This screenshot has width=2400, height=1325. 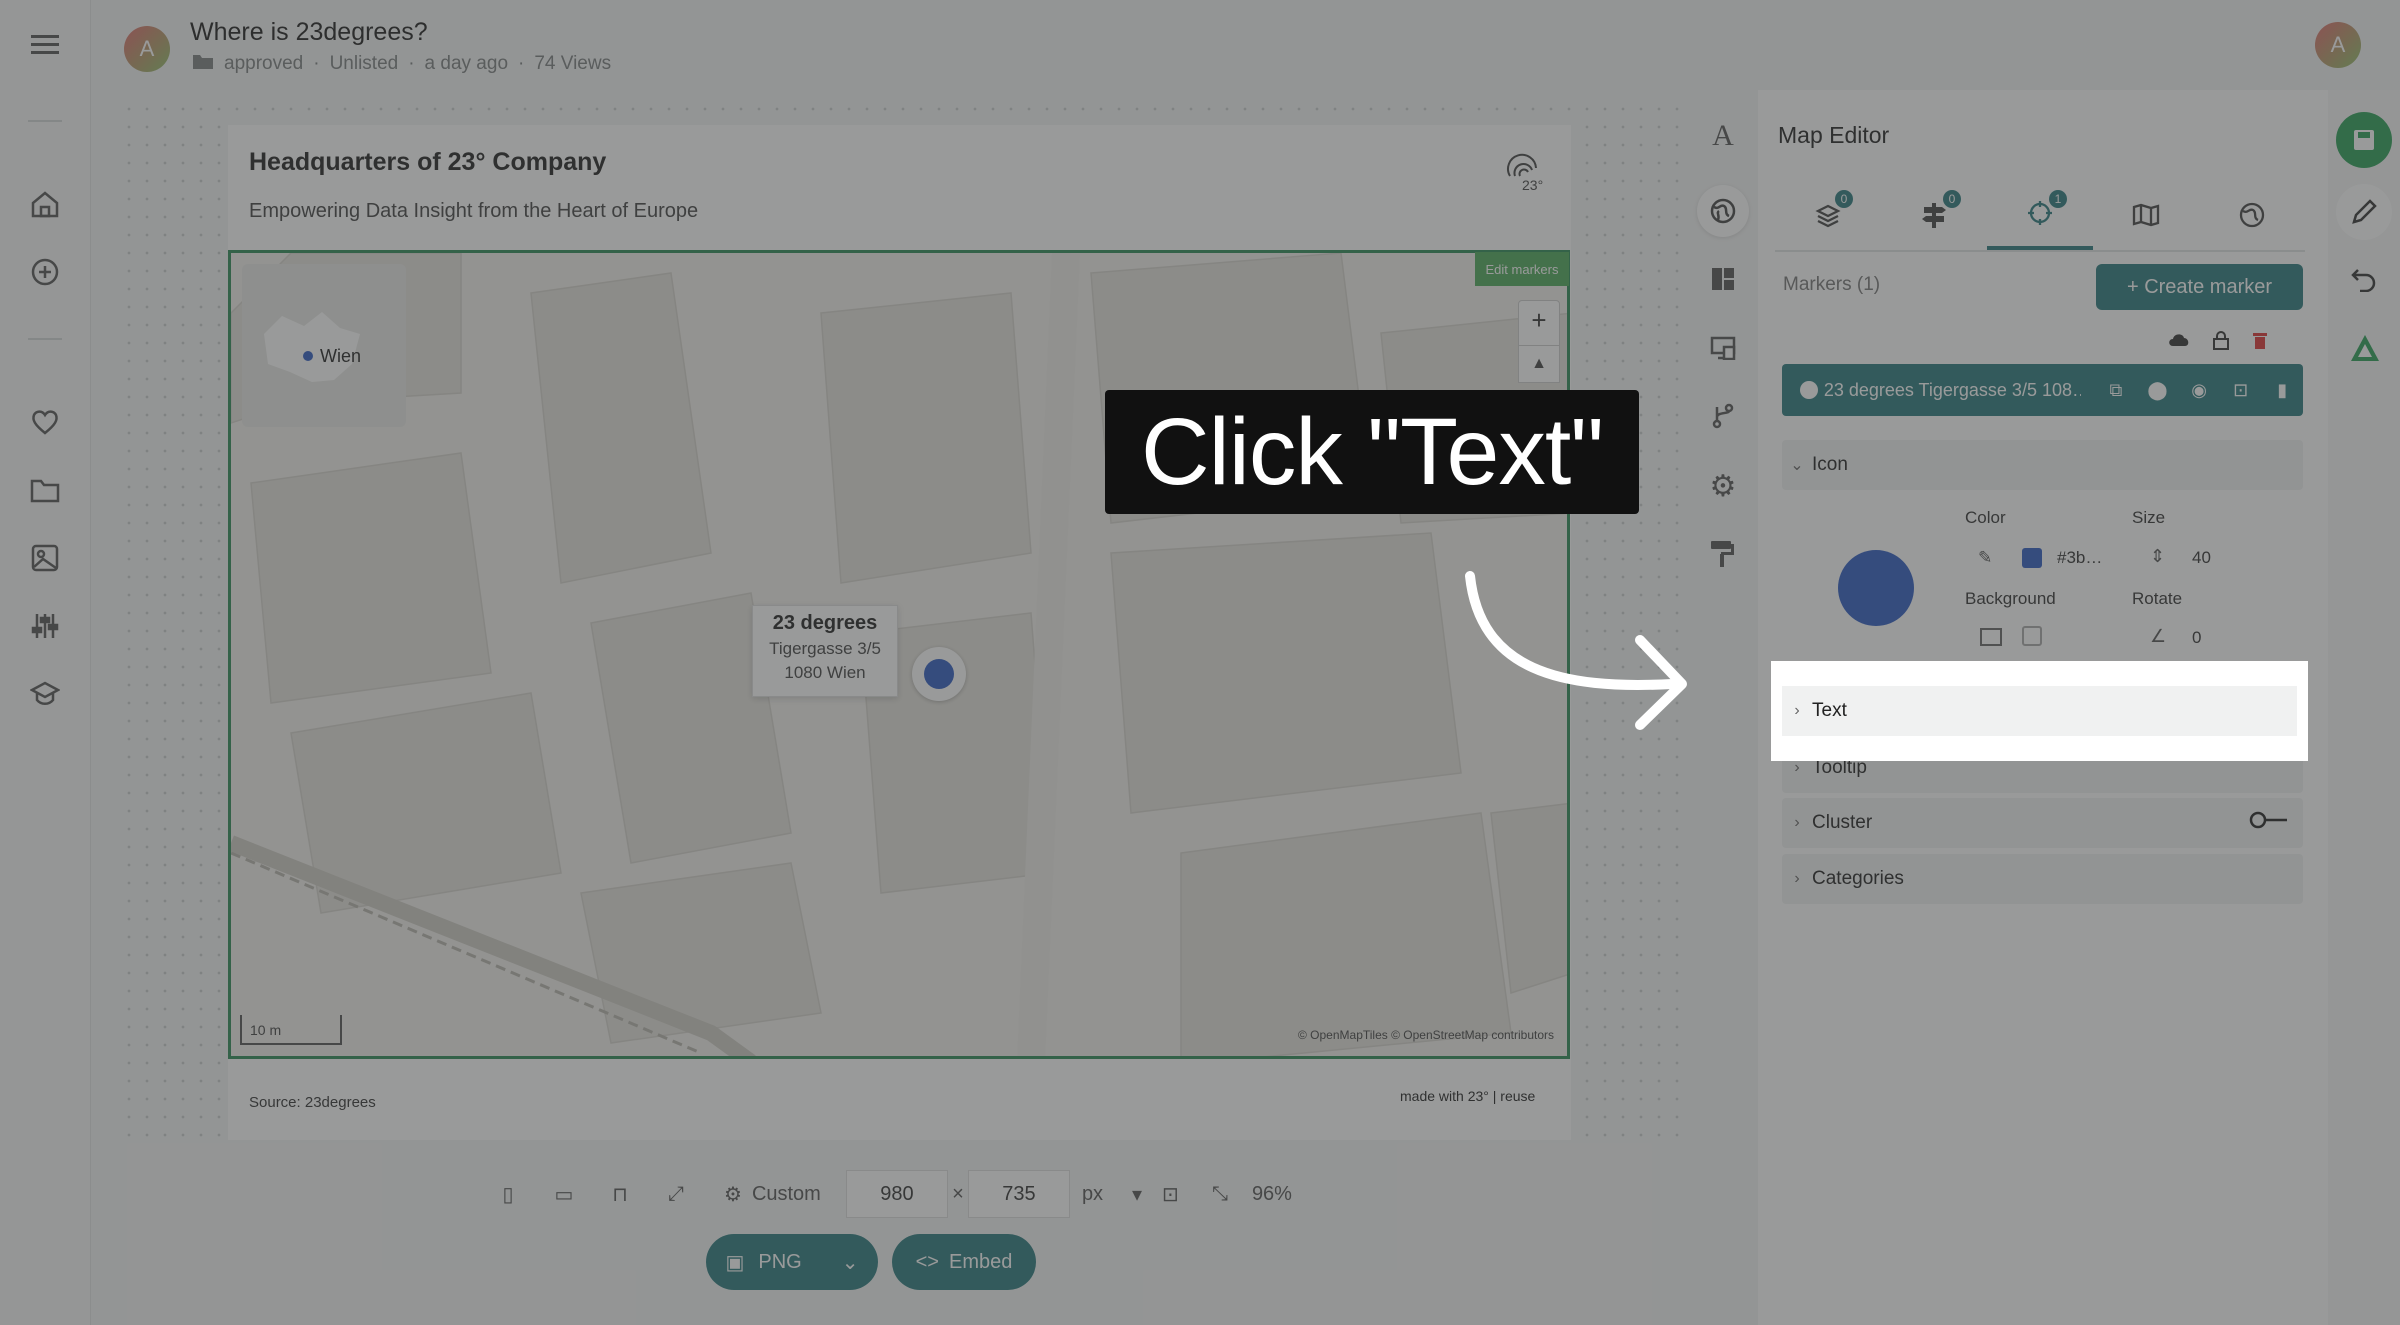 I want to click on visibility: Unlisted, so click(x=364, y=63).